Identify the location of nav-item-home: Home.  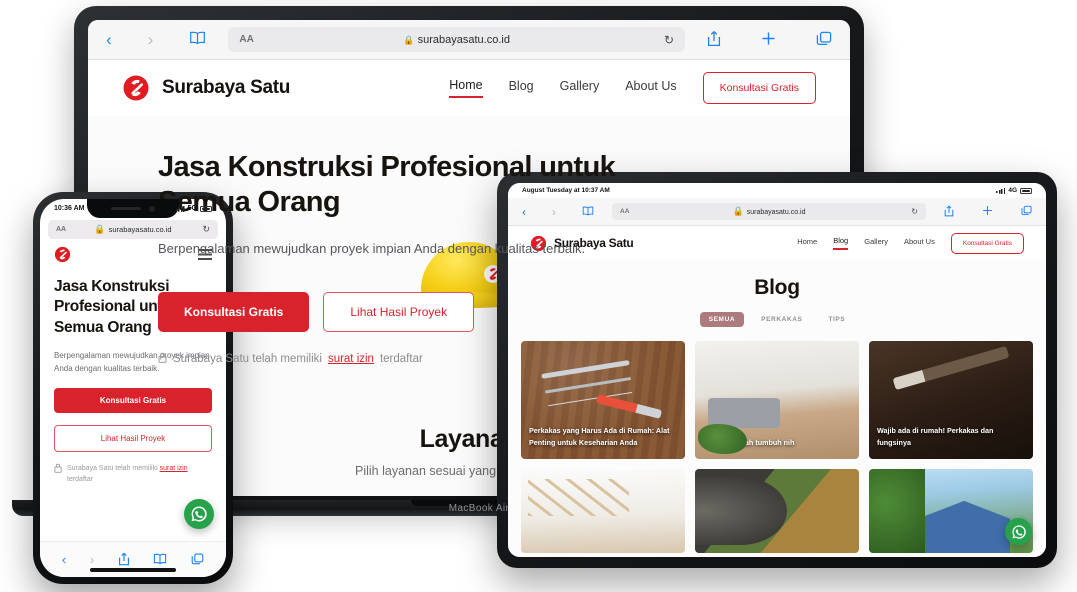
(466, 88).